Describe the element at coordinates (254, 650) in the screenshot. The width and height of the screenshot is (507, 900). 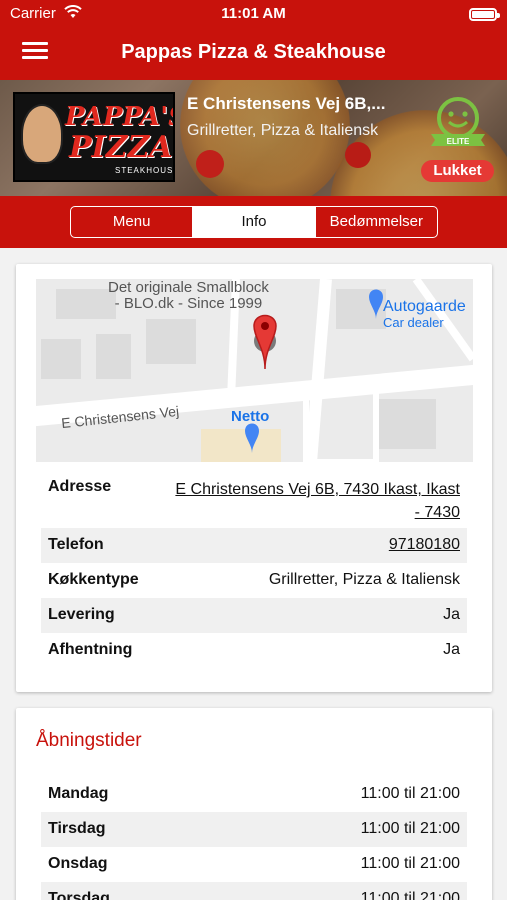
I see `pickup-row: Afhentning Ja` at that location.